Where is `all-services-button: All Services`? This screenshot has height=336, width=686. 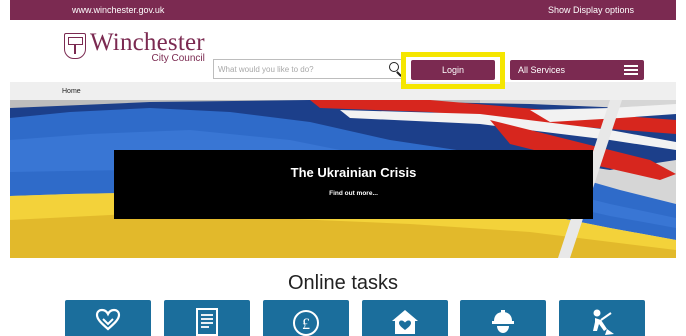
all-services-button: All Services is located at coordinates (577, 70).